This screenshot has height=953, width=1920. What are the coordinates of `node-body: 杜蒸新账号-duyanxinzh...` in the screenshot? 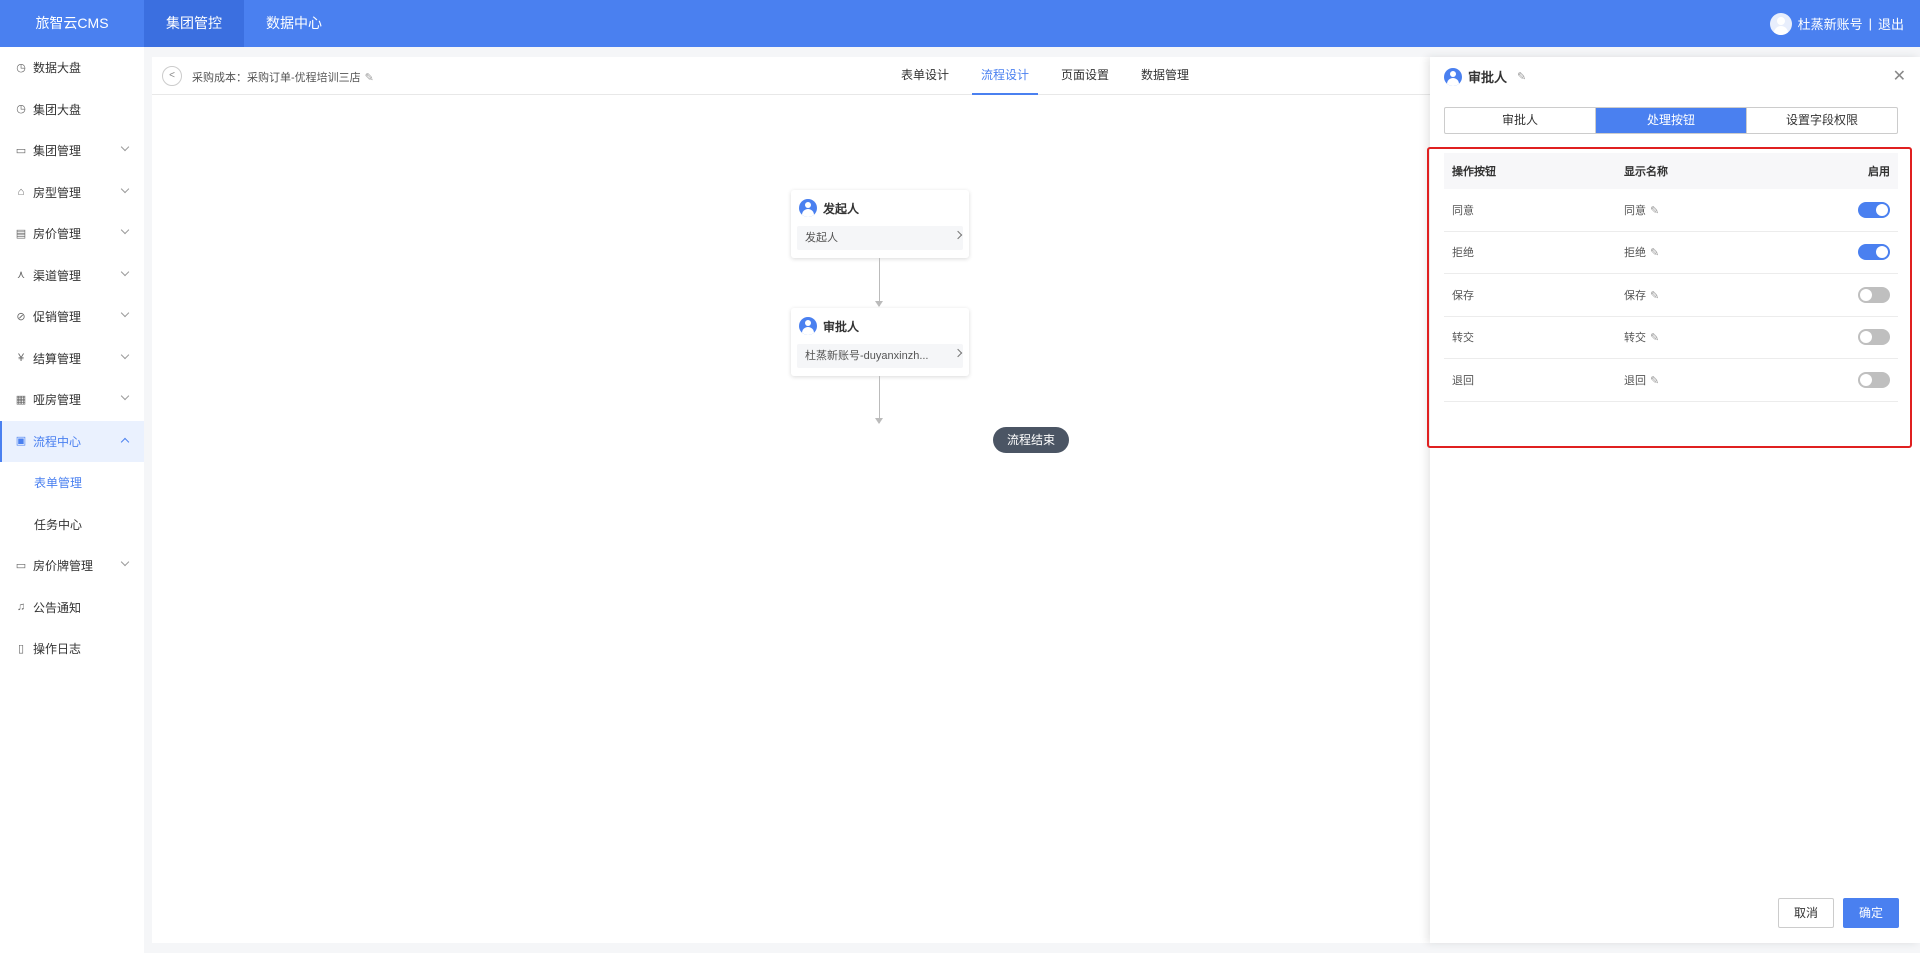 It's located at (880, 356).